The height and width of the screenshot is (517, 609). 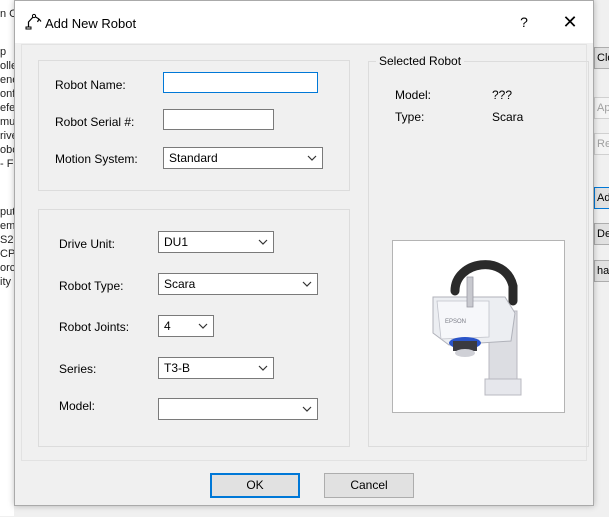 I want to click on robot-arm-icon, so click(x=33, y=21).